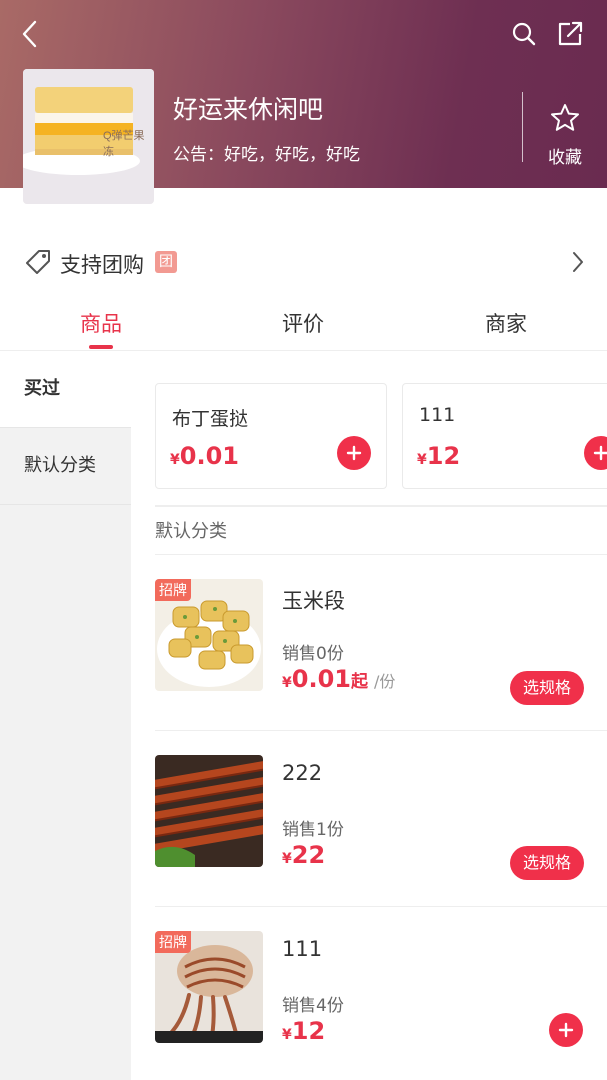 The width and height of the screenshot is (607, 1080). I want to click on group-buy-label: 支持团购, so click(102, 265).